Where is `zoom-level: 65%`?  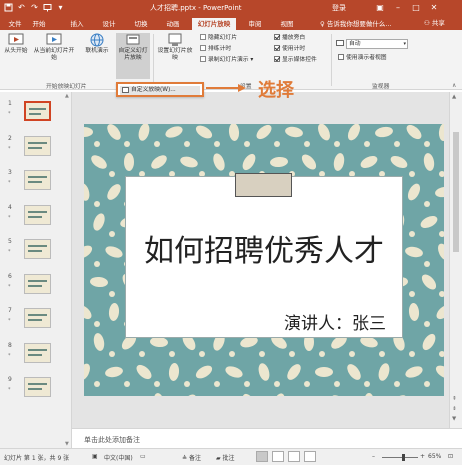 zoom-level: 65% is located at coordinates (434, 456).